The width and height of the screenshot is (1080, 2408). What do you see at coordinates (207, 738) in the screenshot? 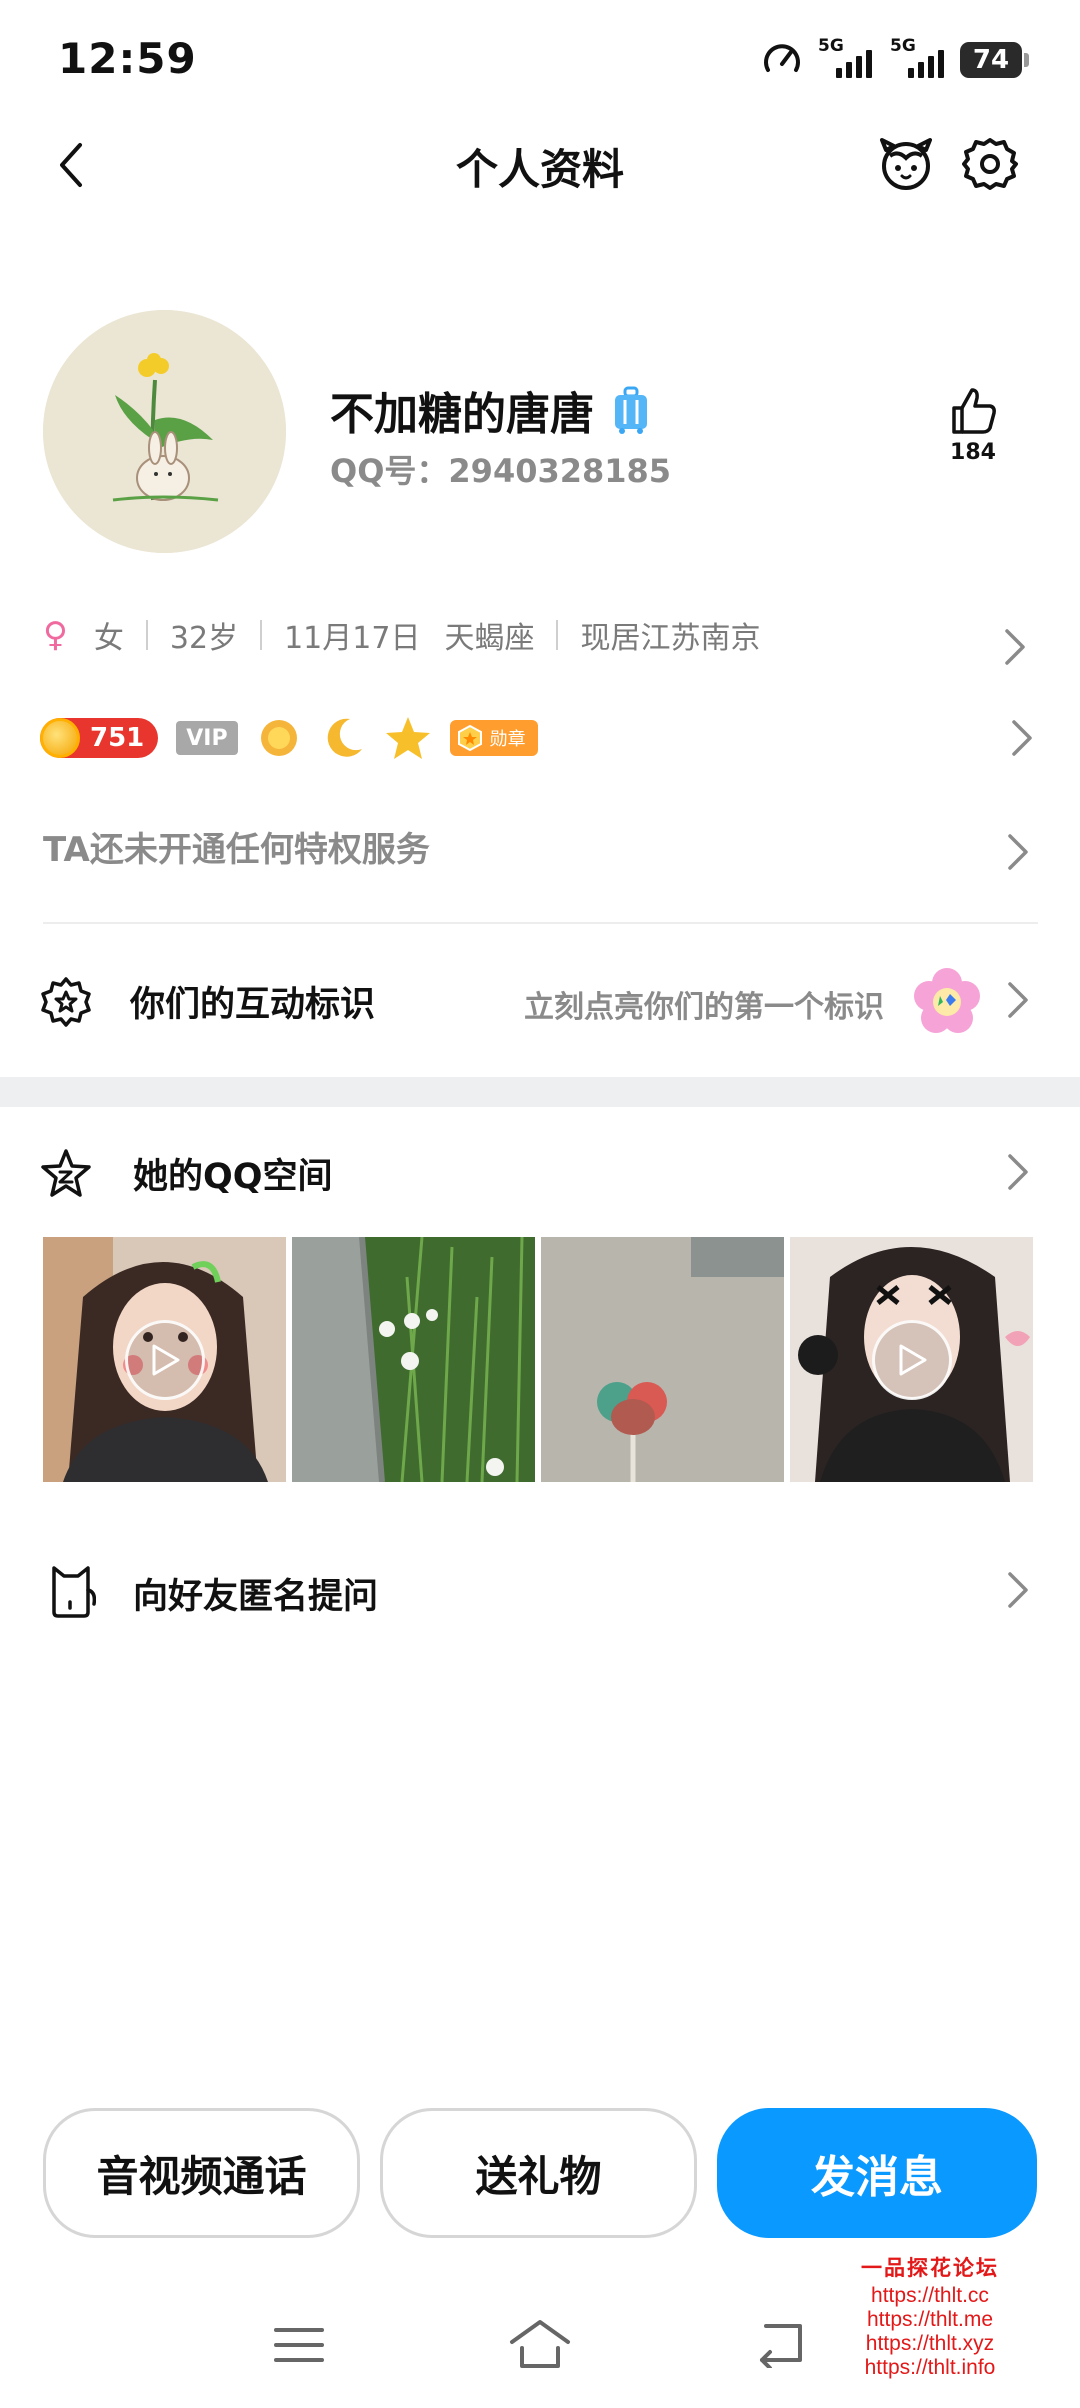
I see `vip-badge: VIP` at bounding box center [207, 738].